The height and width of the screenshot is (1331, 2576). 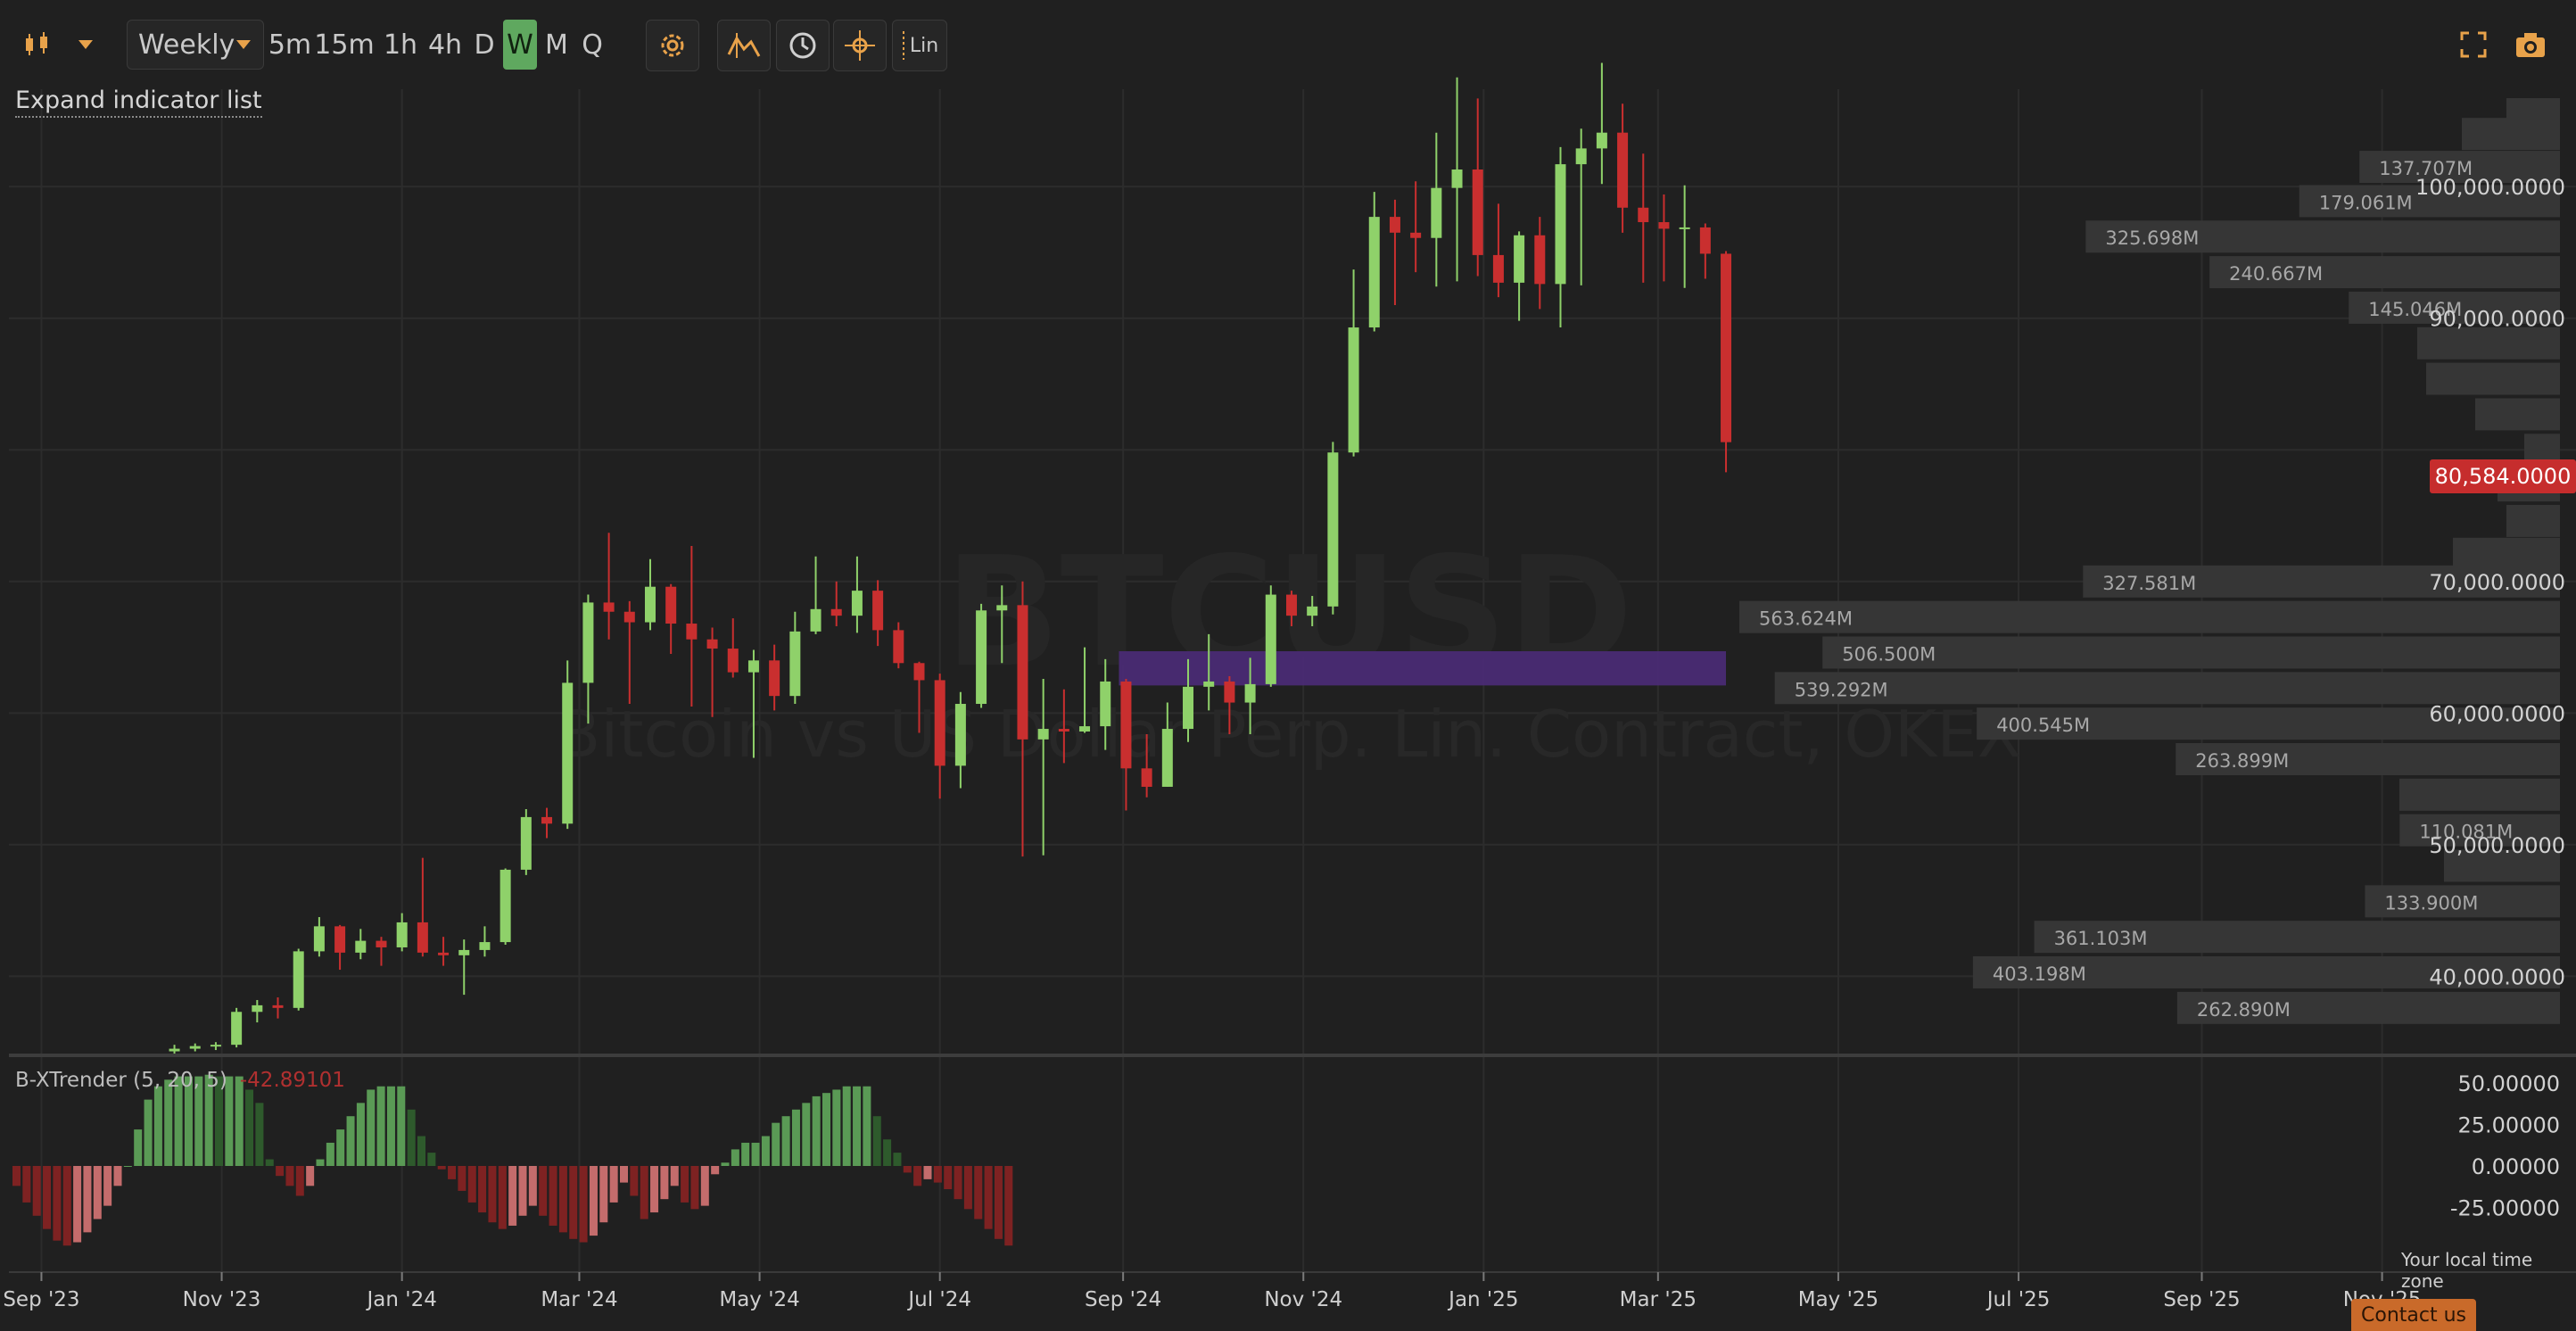 I want to click on interval-15m-label: 15m, so click(x=344, y=45).